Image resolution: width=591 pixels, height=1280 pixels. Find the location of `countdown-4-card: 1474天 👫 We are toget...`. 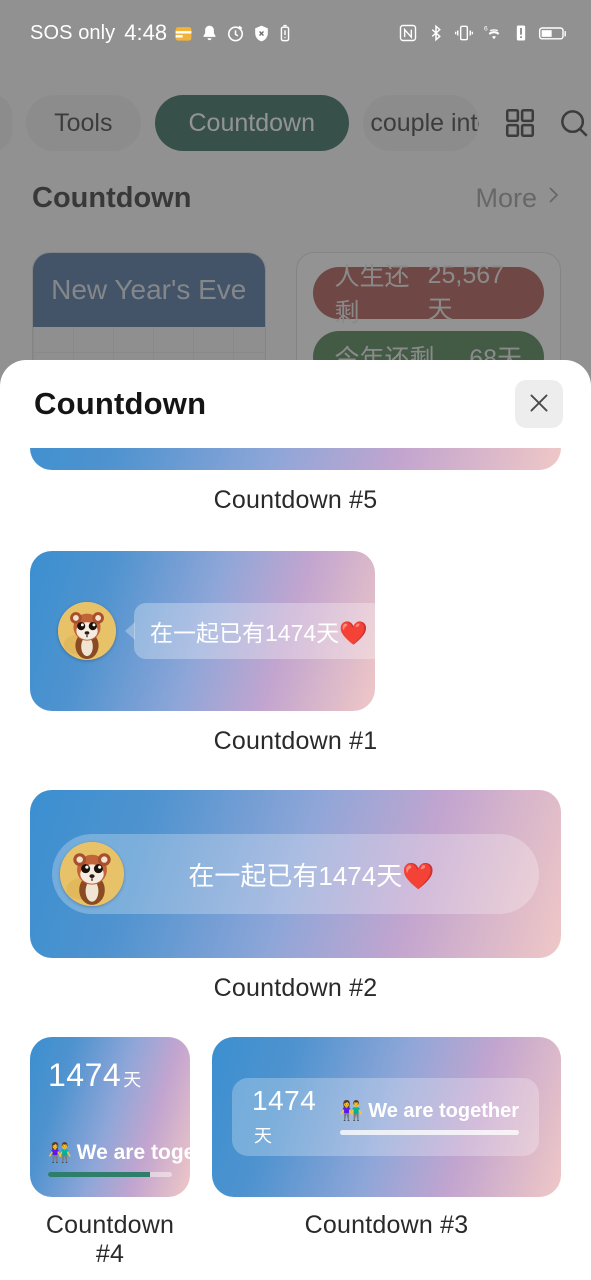

countdown-4-card: 1474天 👫 We are toget... is located at coordinates (110, 1117).